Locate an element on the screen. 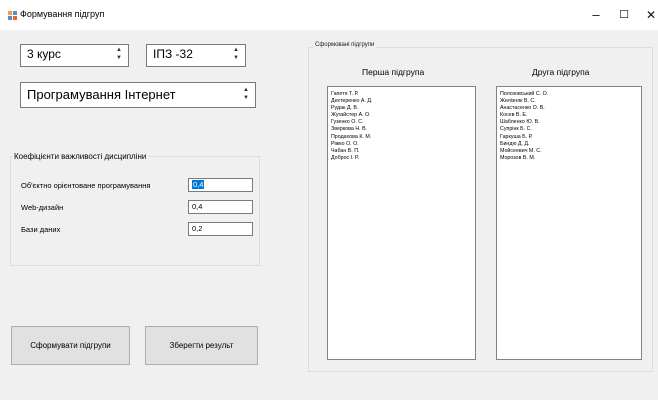 This screenshot has height=400, width=658. course-spin-arrows: ▲ ▼ is located at coordinates (119, 54).